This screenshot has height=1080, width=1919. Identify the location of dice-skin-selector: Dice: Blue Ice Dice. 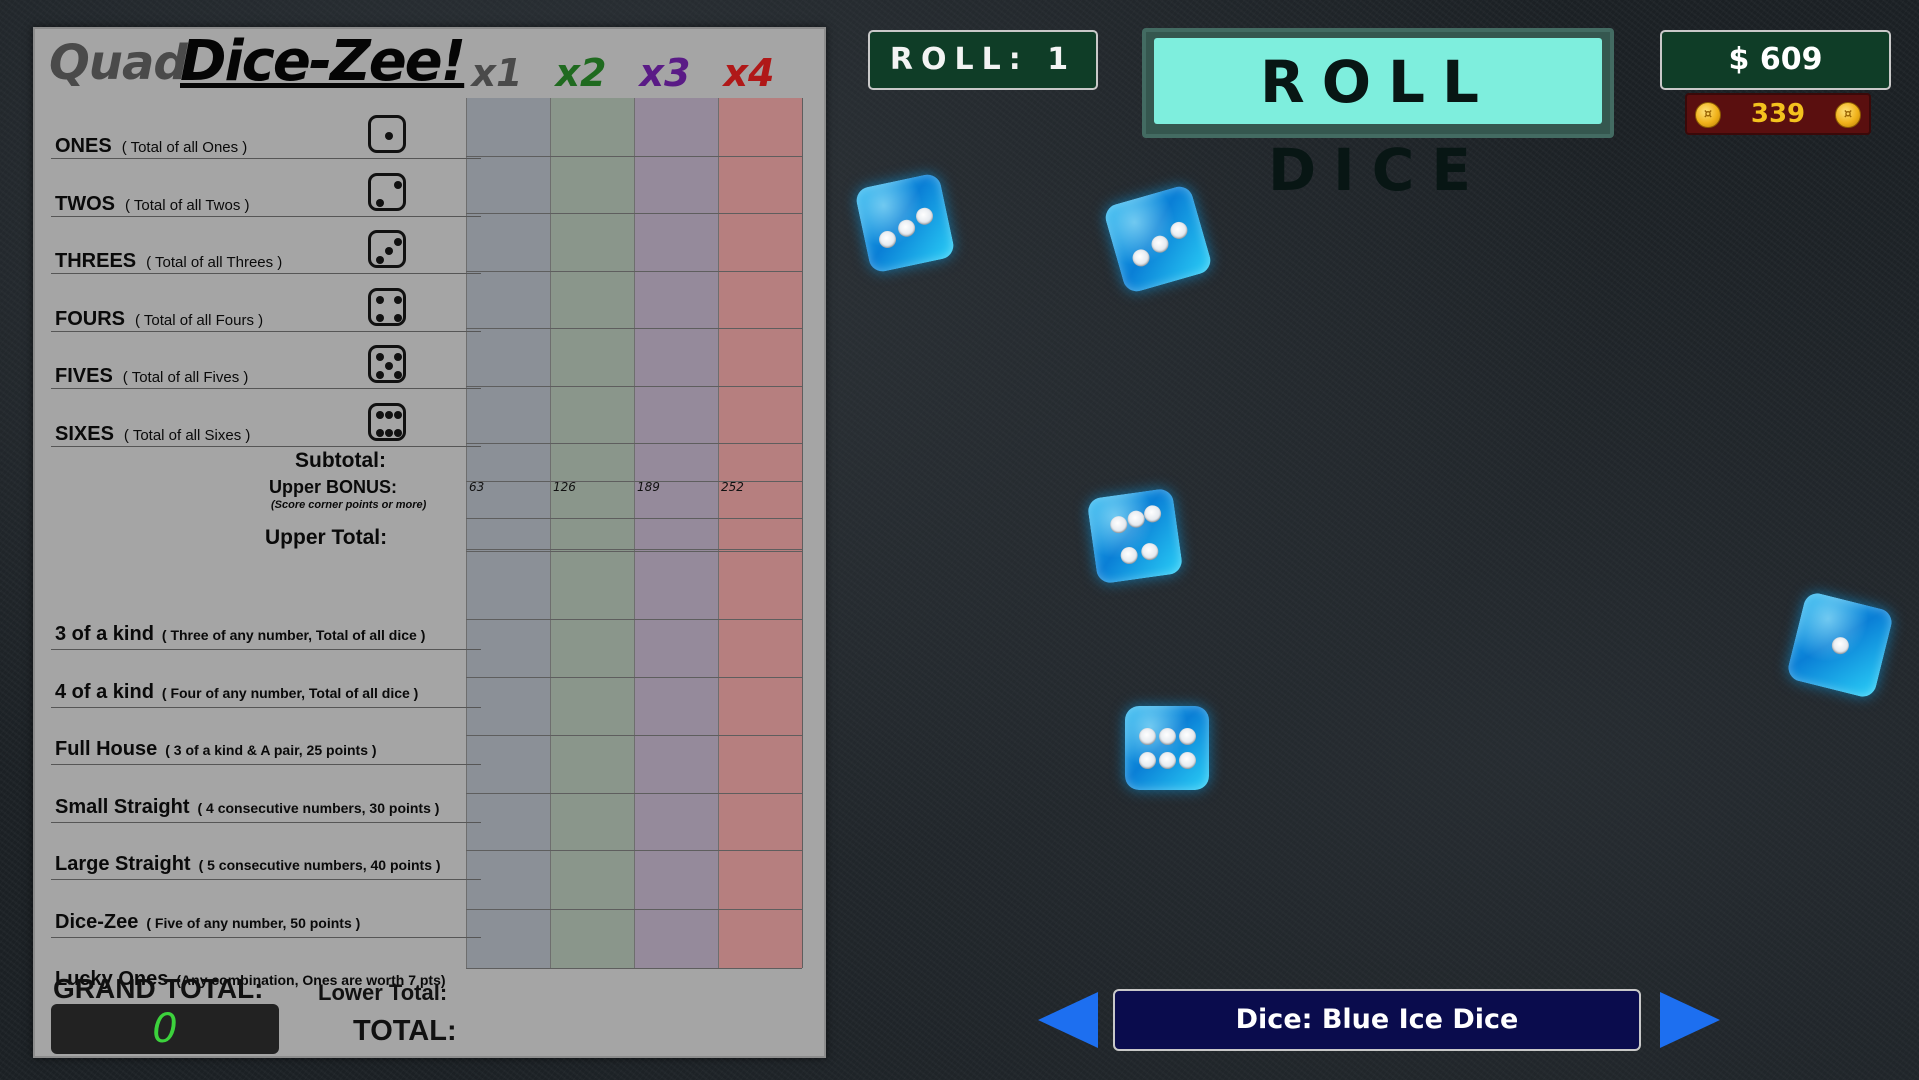
(1377, 1020).